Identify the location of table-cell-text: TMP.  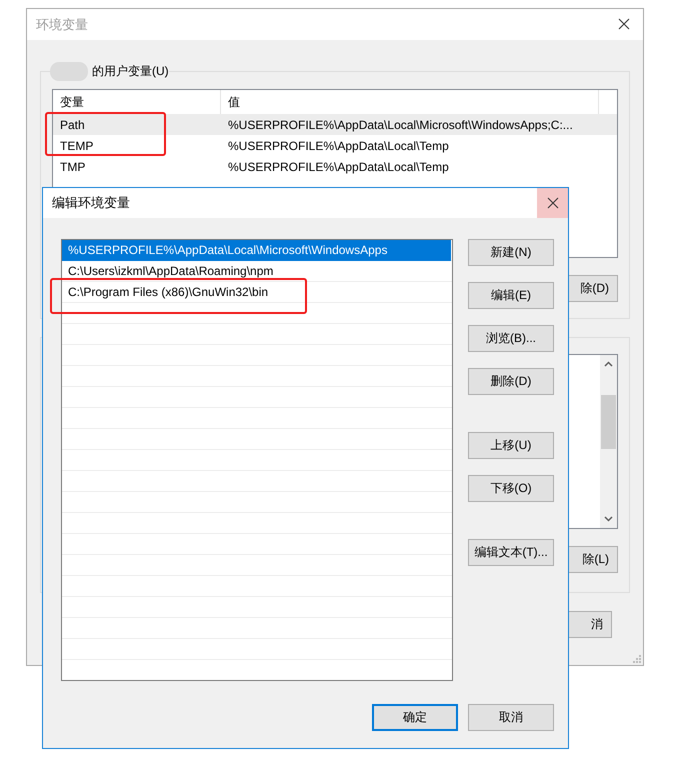
(72, 167).